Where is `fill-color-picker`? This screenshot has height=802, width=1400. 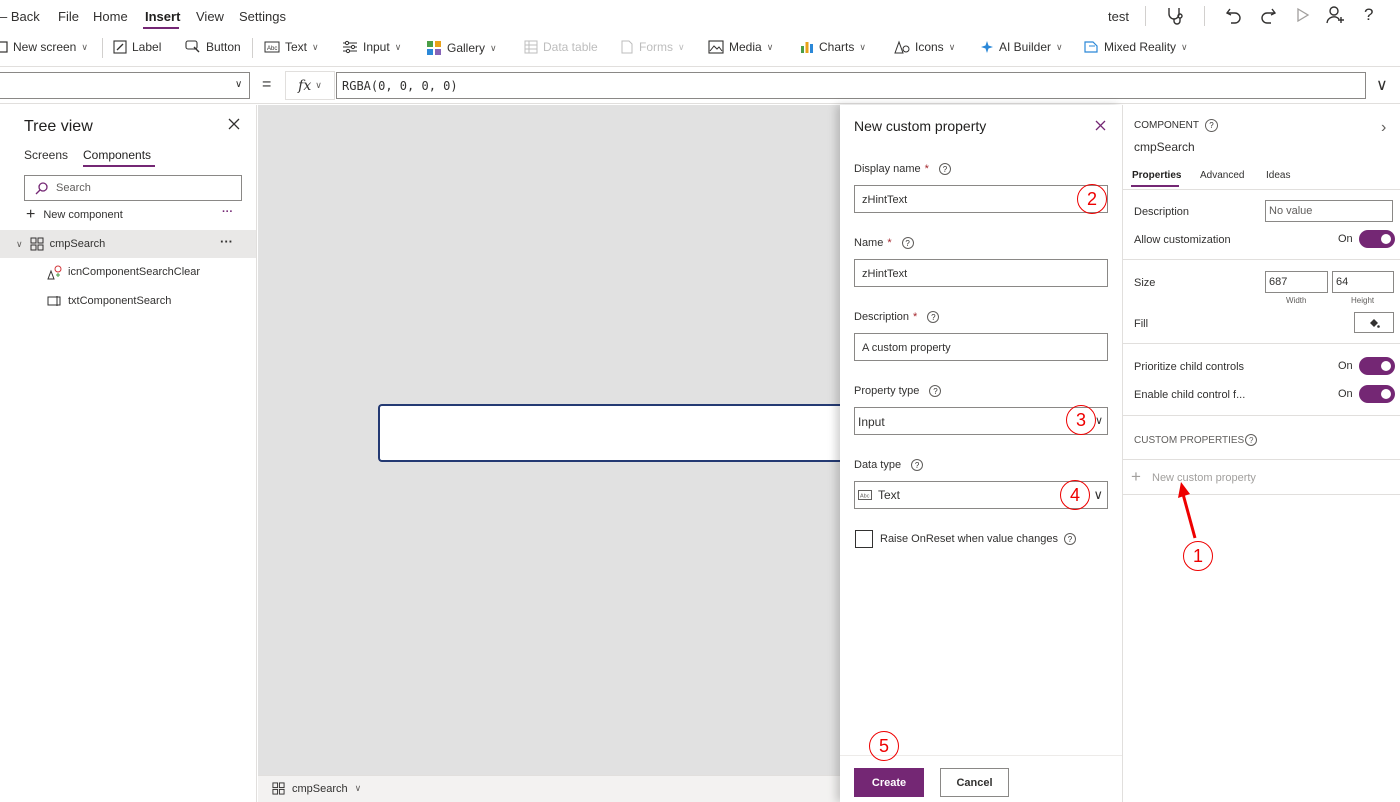
fill-color-picker is located at coordinates (1374, 322).